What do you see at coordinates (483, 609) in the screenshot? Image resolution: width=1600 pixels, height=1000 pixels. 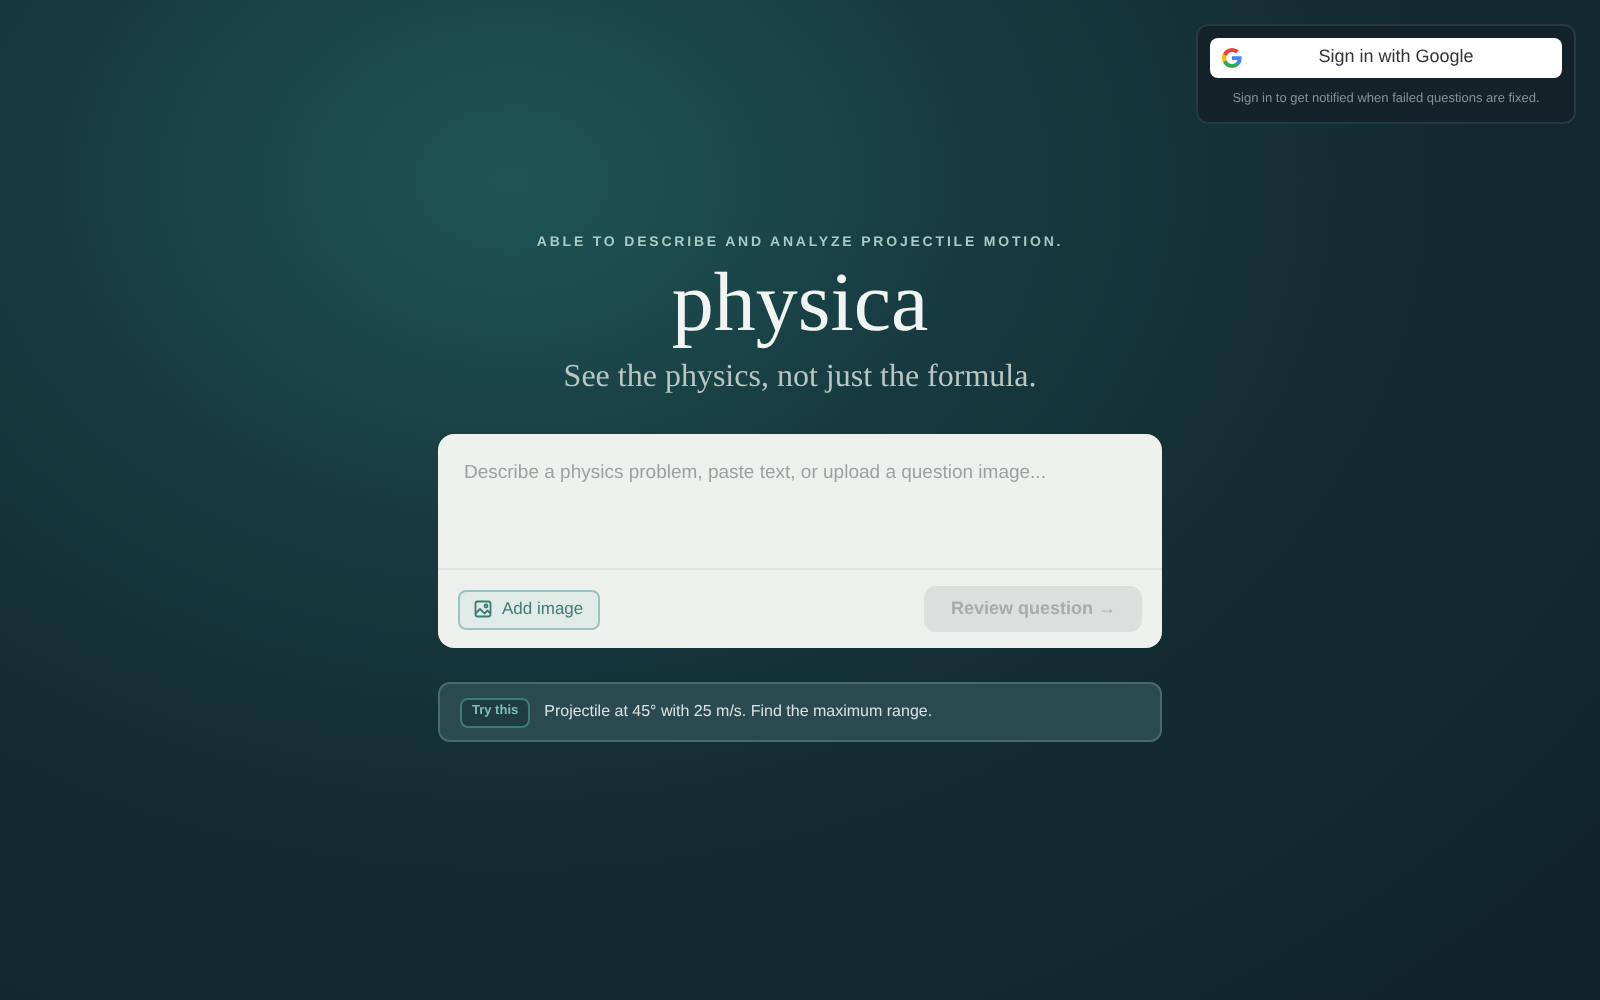 I see `image-icon` at bounding box center [483, 609].